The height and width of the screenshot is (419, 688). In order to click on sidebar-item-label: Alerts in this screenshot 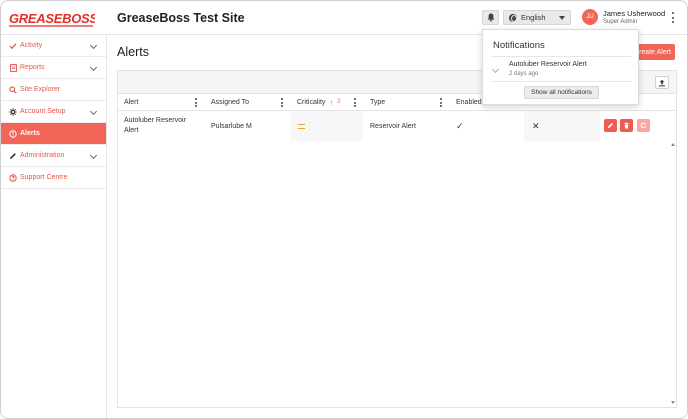, I will do `click(30, 133)`.